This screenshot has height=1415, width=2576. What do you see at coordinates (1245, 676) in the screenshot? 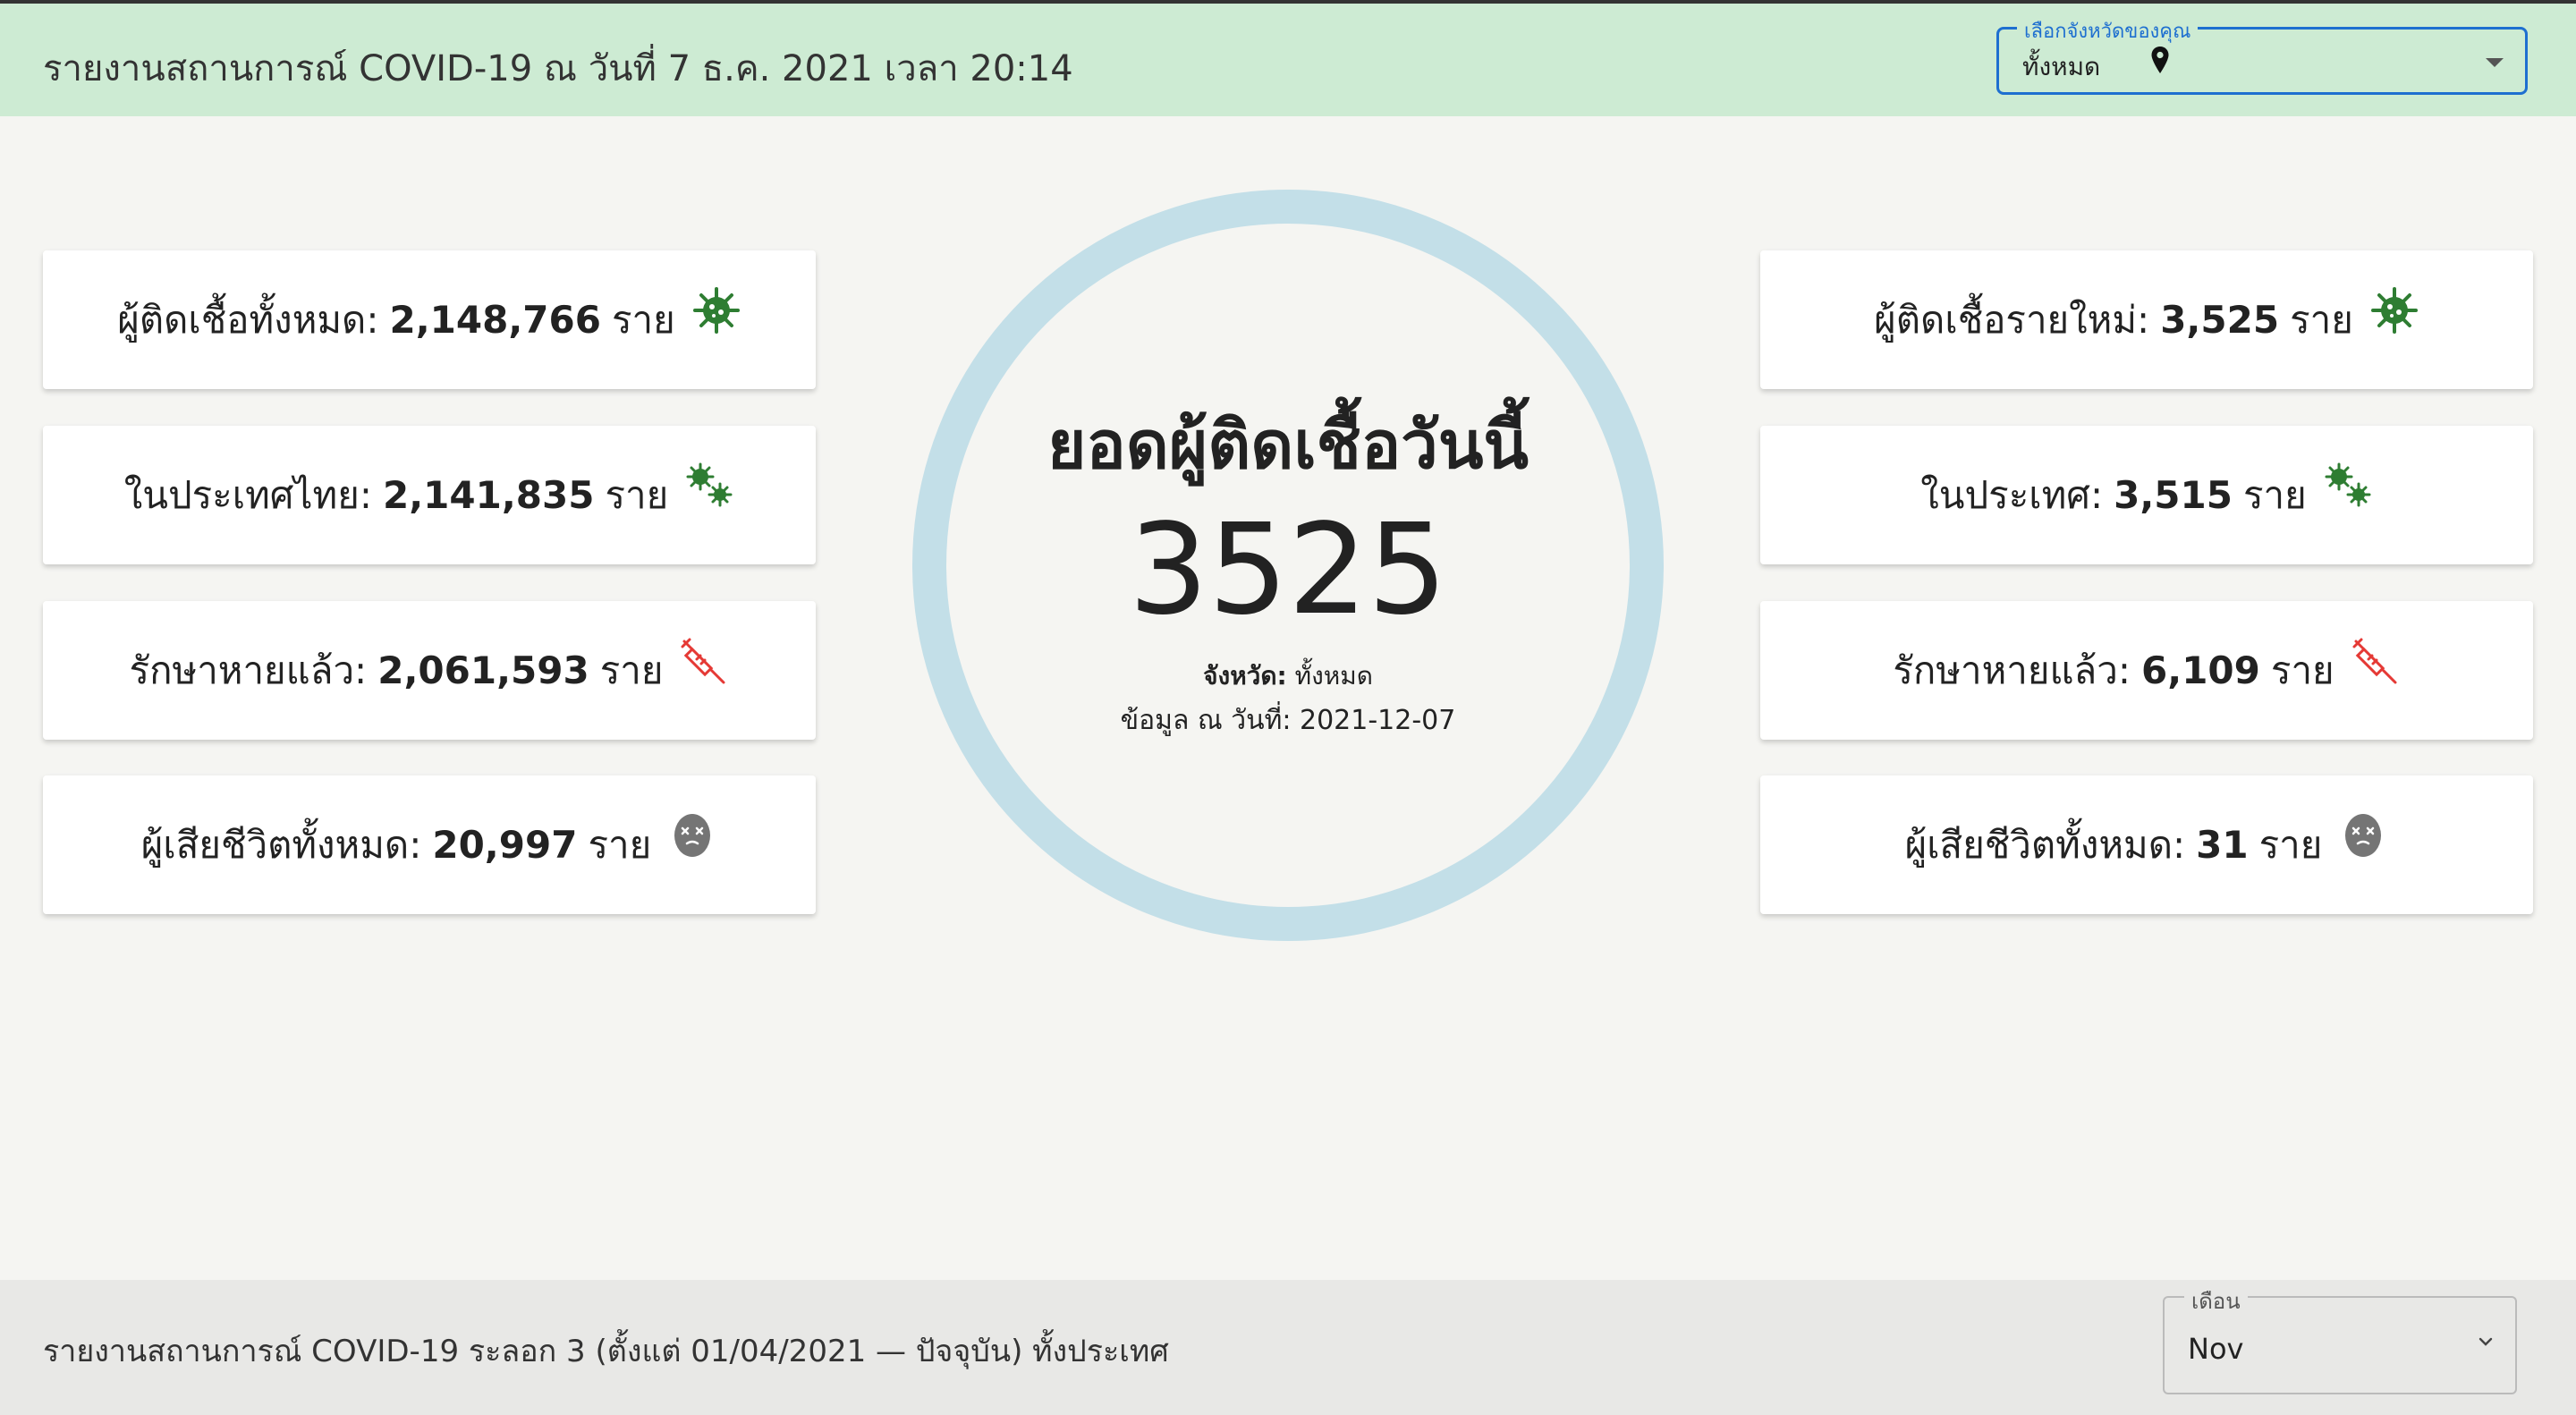
I see `center-province-label: จังหวัด:` at bounding box center [1245, 676].